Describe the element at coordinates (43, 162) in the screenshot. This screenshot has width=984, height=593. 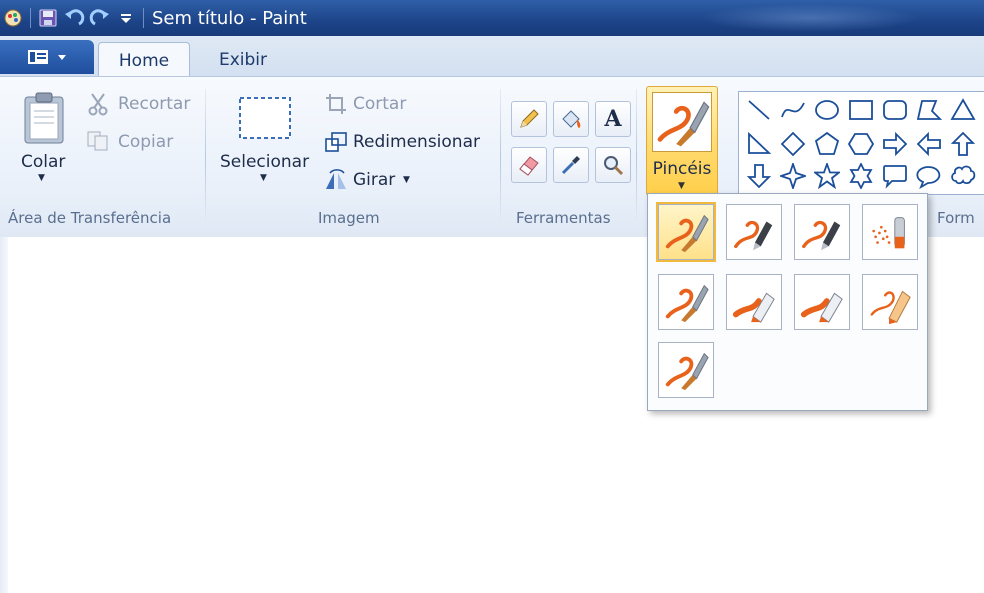
I see `paste-button-label: Colar` at that location.